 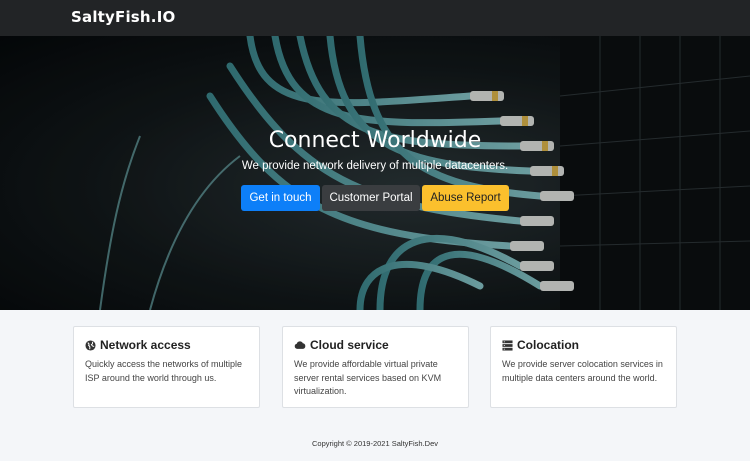 I want to click on card-title: Network access, so click(x=138, y=345).